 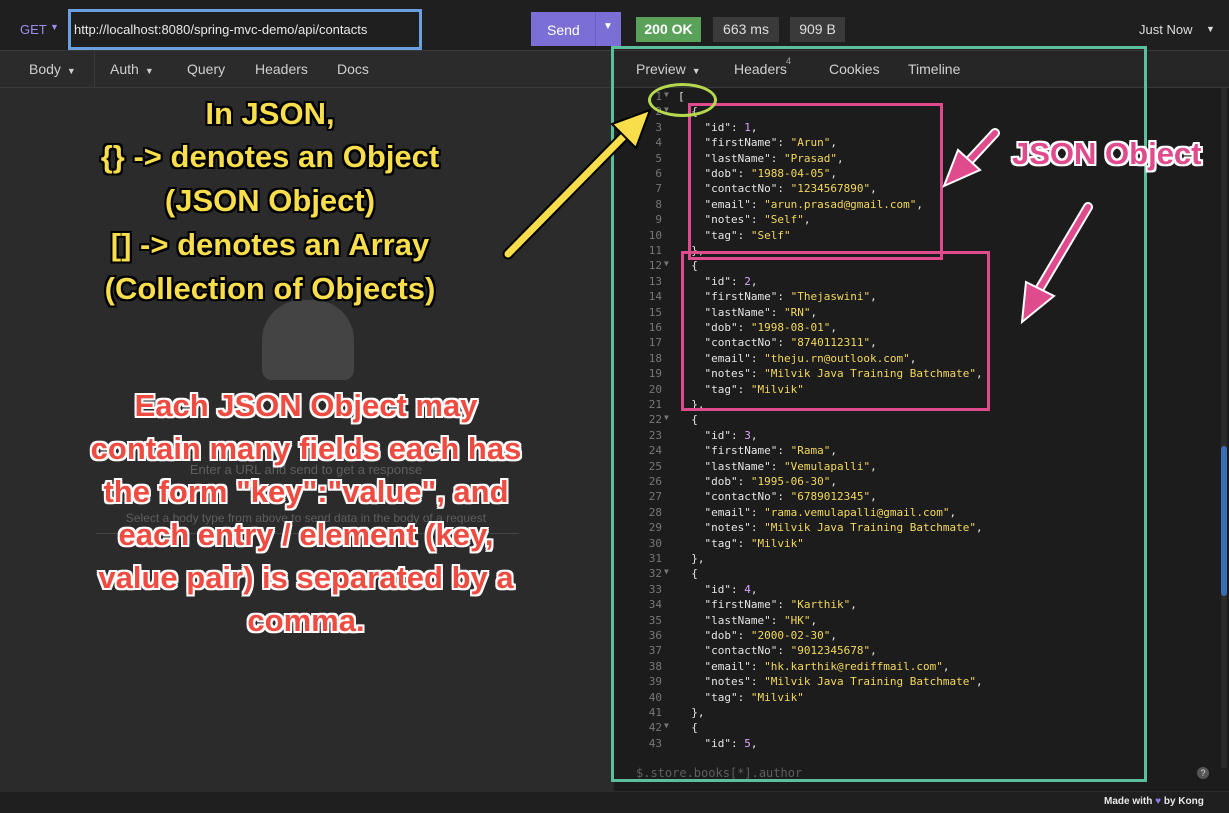 What do you see at coordinates (306, 534) in the screenshot?
I see `note-line: each entry / element (key,` at bounding box center [306, 534].